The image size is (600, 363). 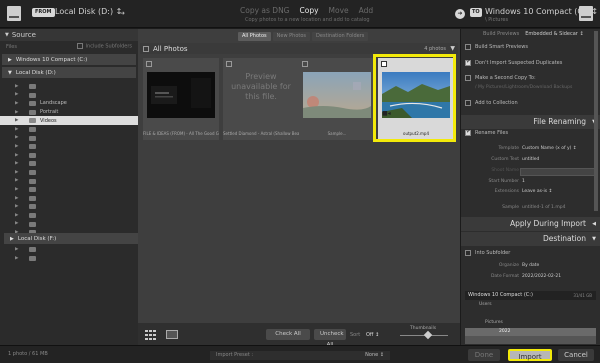 What do you see at coordinates (372, 335) in the screenshot?
I see `sort-dropdown: Off ↕` at bounding box center [372, 335].